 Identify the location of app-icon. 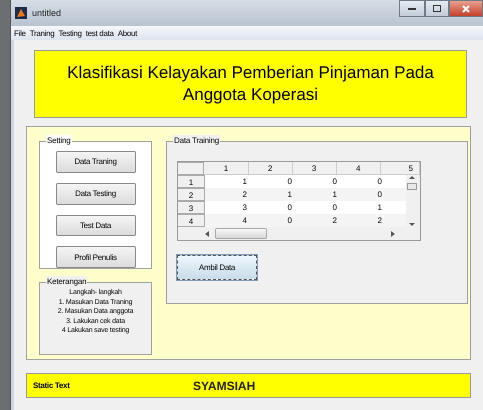
(21, 13).